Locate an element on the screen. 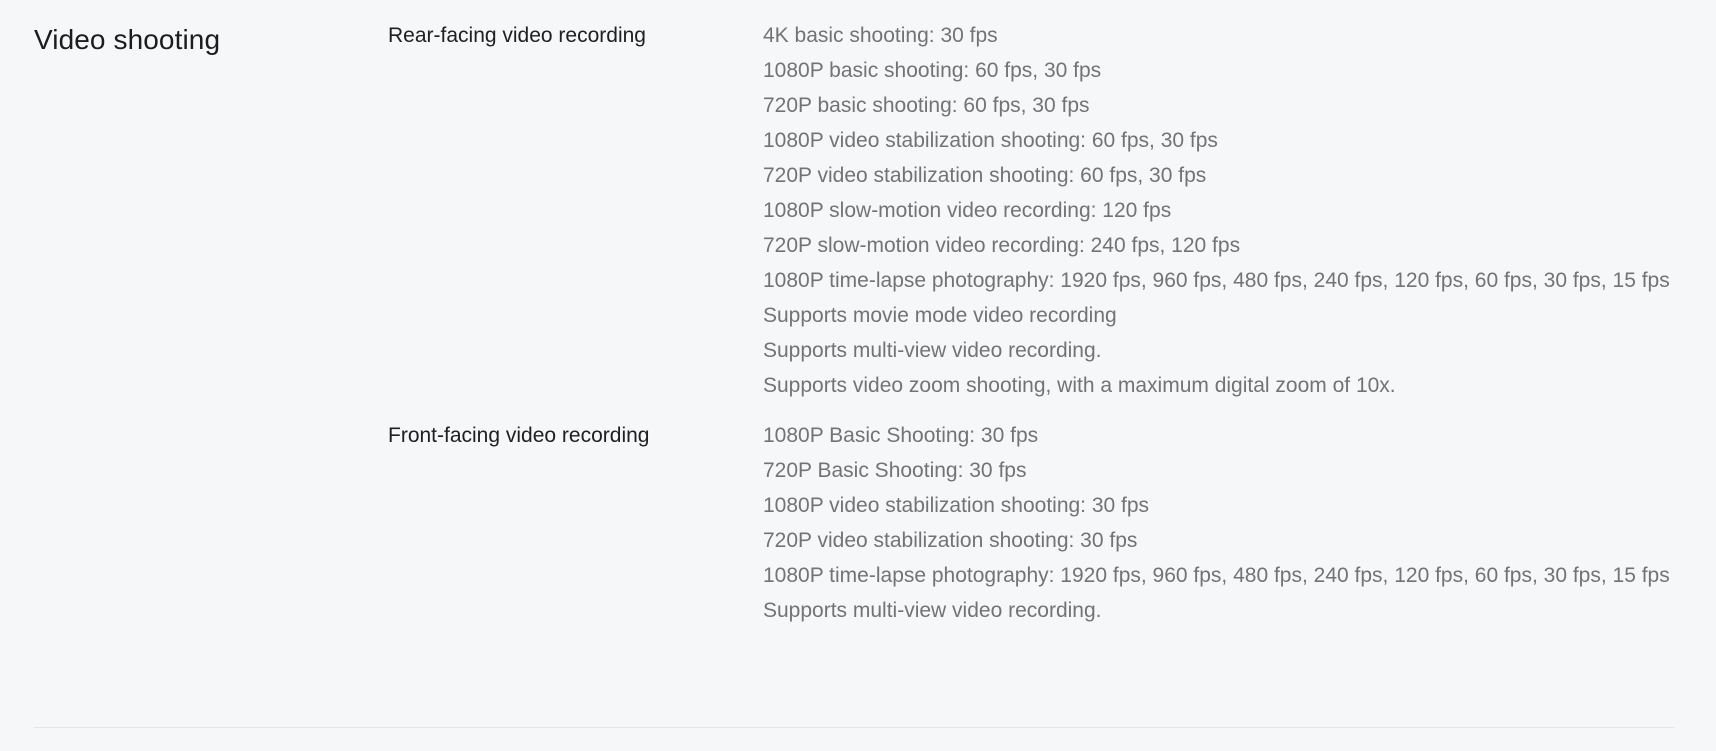 The height and width of the screenshot is (751, 1716). spec-value: 4K basic shooting: 30 fps is located at coordinates (880, 35).